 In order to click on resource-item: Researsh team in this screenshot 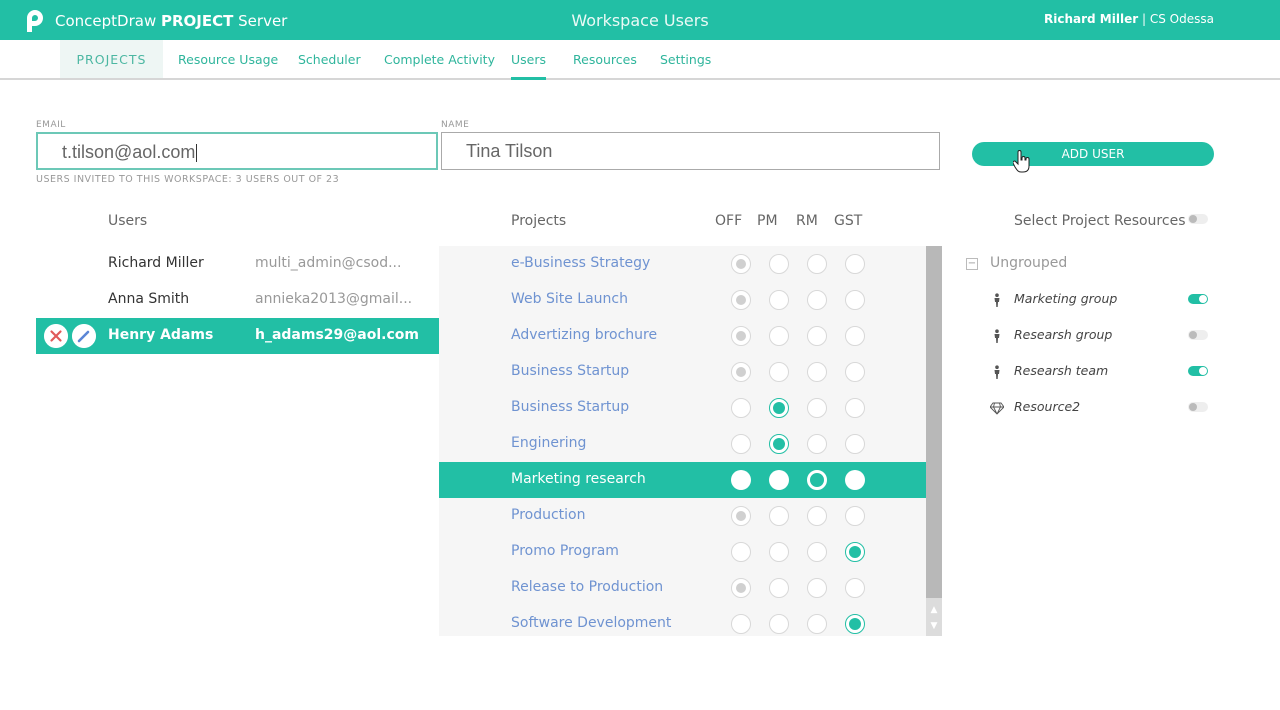, I will do `click(1100, 372)`.